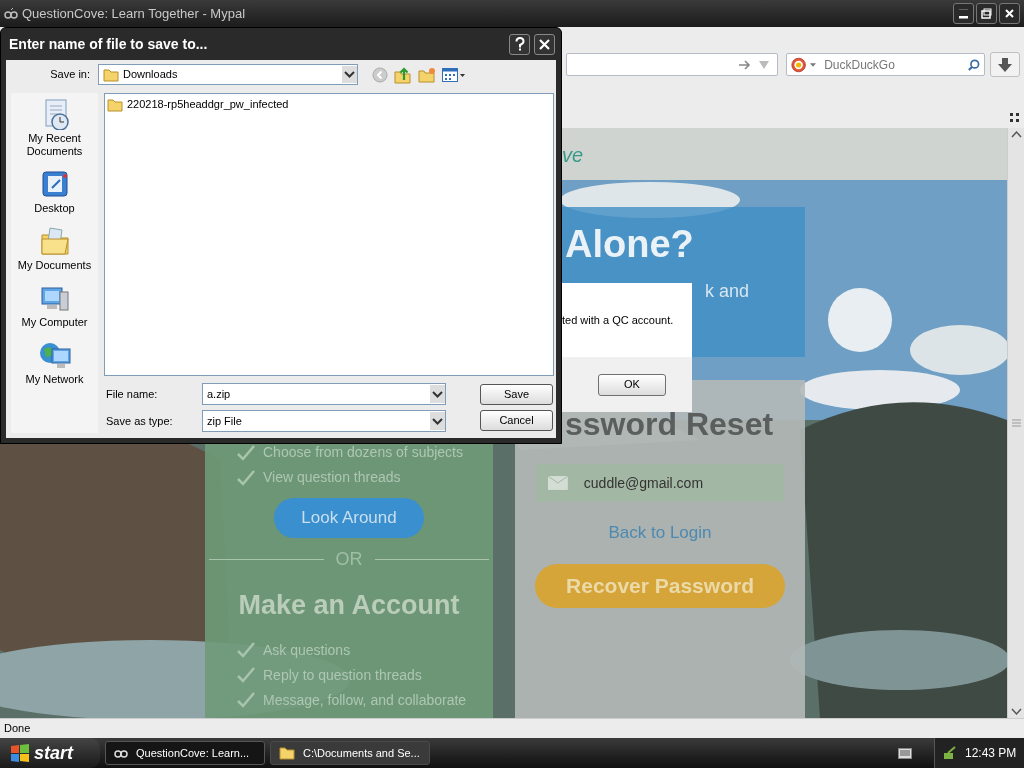  Describe the element at coordinates (17, 729) in the screenshot. I see `status-text: Done` at that location.